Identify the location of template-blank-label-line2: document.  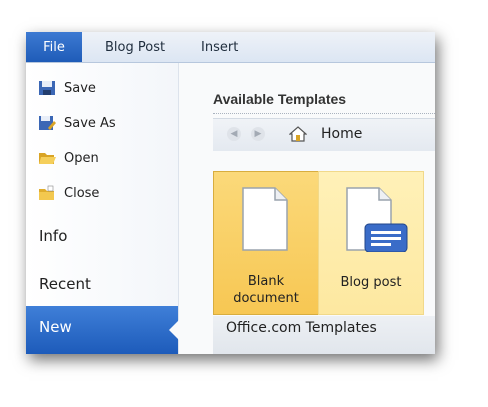
(266, 298).